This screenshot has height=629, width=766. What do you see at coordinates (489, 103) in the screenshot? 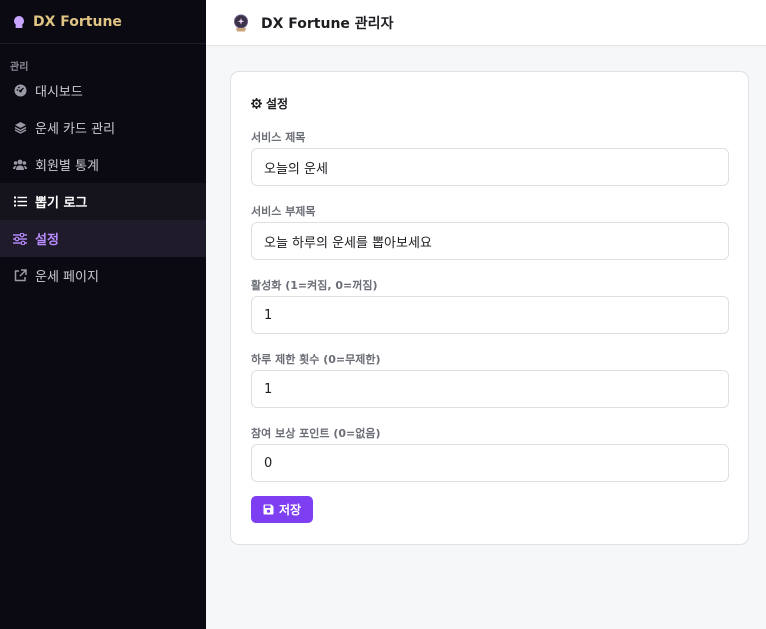
I see `settings-card-title: 설정` at bounding box center [489, 103].